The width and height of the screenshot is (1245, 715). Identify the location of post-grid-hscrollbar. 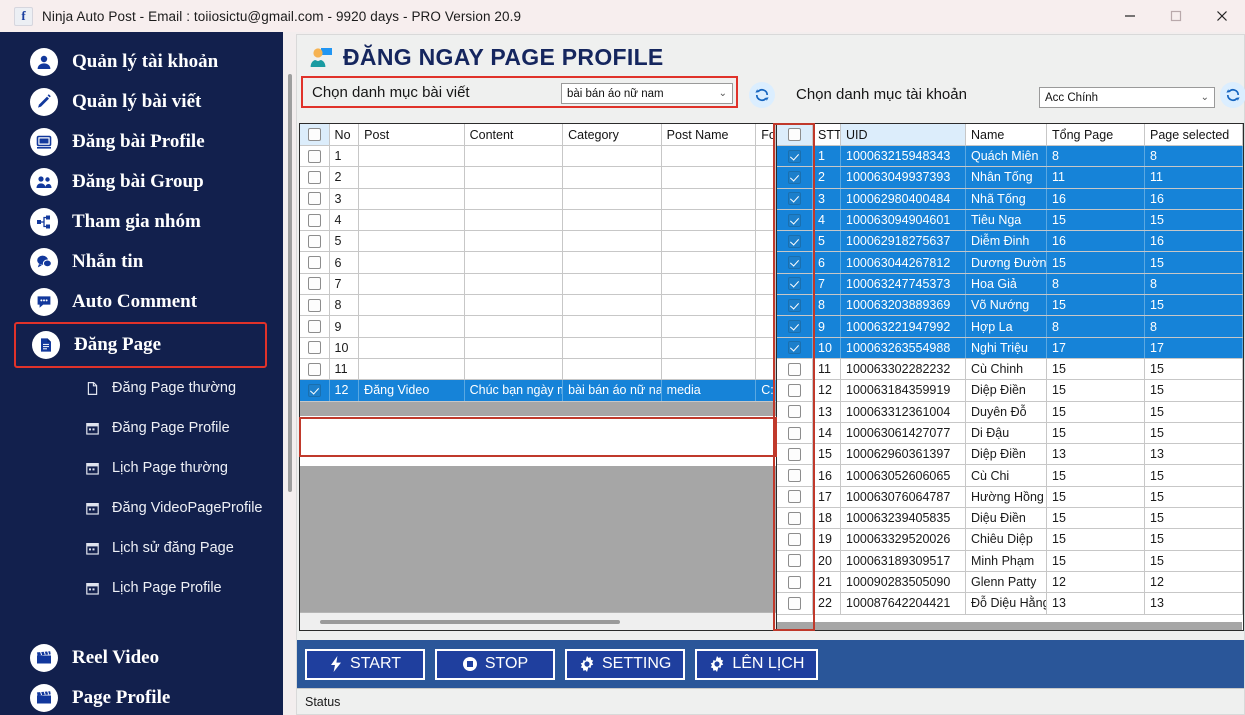
(538, 621).